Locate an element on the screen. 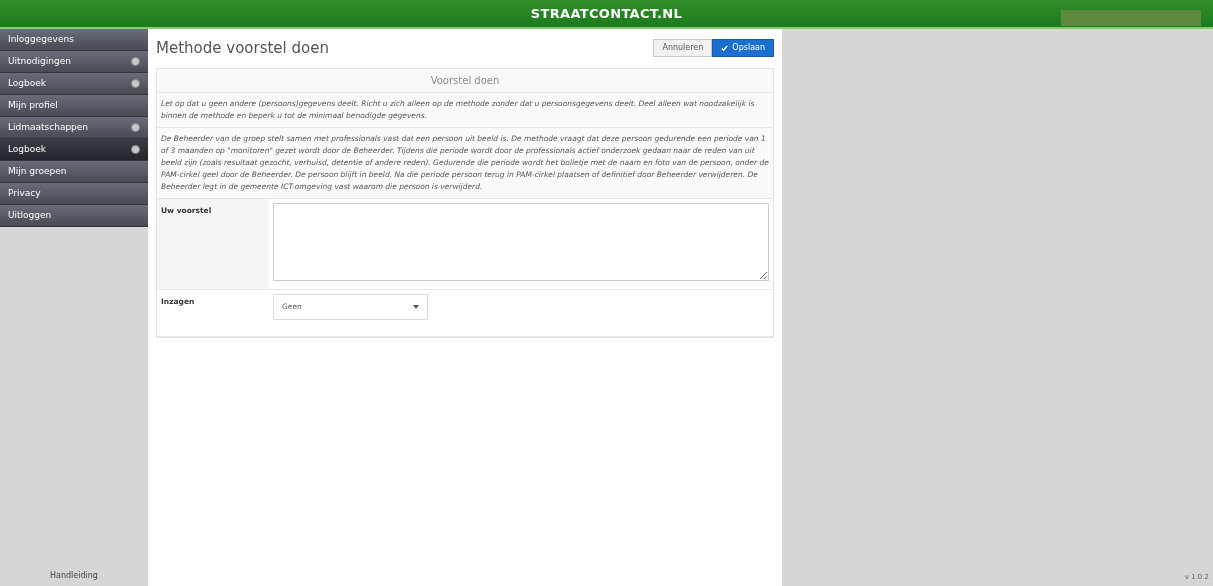  proposal-field is located at coordinates (521, 241).